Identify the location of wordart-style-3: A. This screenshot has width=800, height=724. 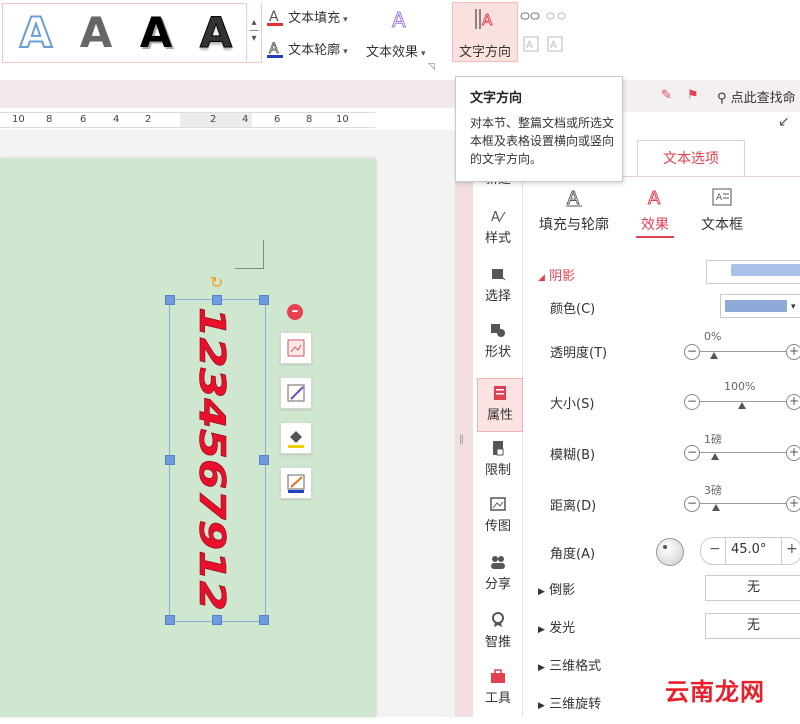
(156, 33).